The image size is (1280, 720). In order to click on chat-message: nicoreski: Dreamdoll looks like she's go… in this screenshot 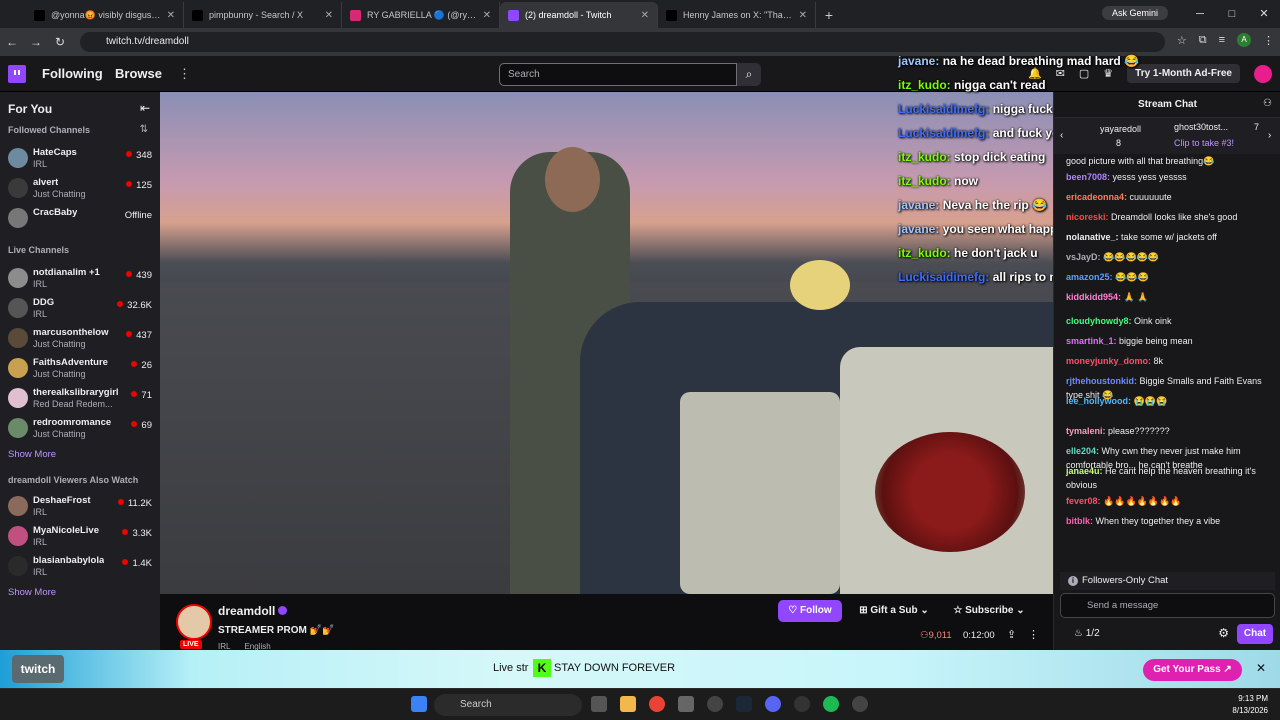, I will do `click(1168, 217)`.